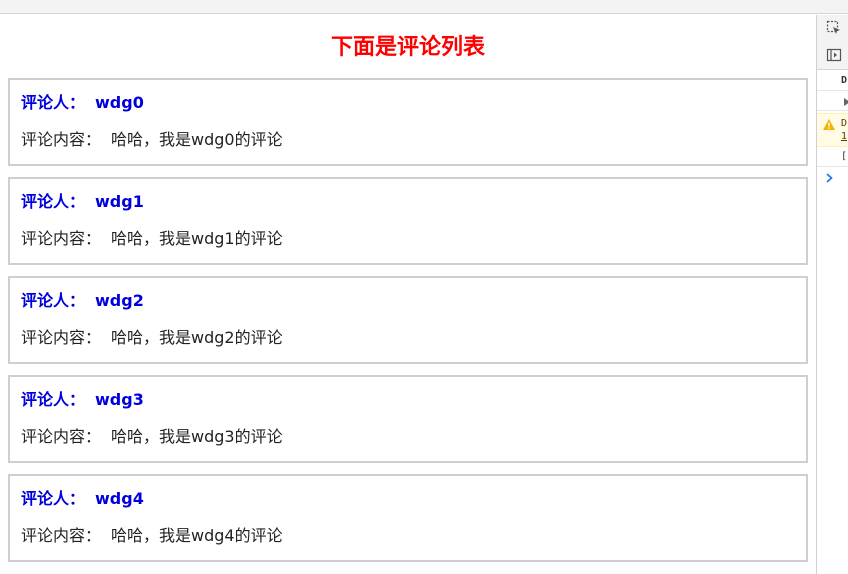 The width and height of the screenshot is (848, 574). What do you see at coordinates (408, 221) in the screenshot?
I see `comment-card: 评论人： wdg1 评论内容： 哈哈，我是wdg1的评论` at bounding box center [408, 221].